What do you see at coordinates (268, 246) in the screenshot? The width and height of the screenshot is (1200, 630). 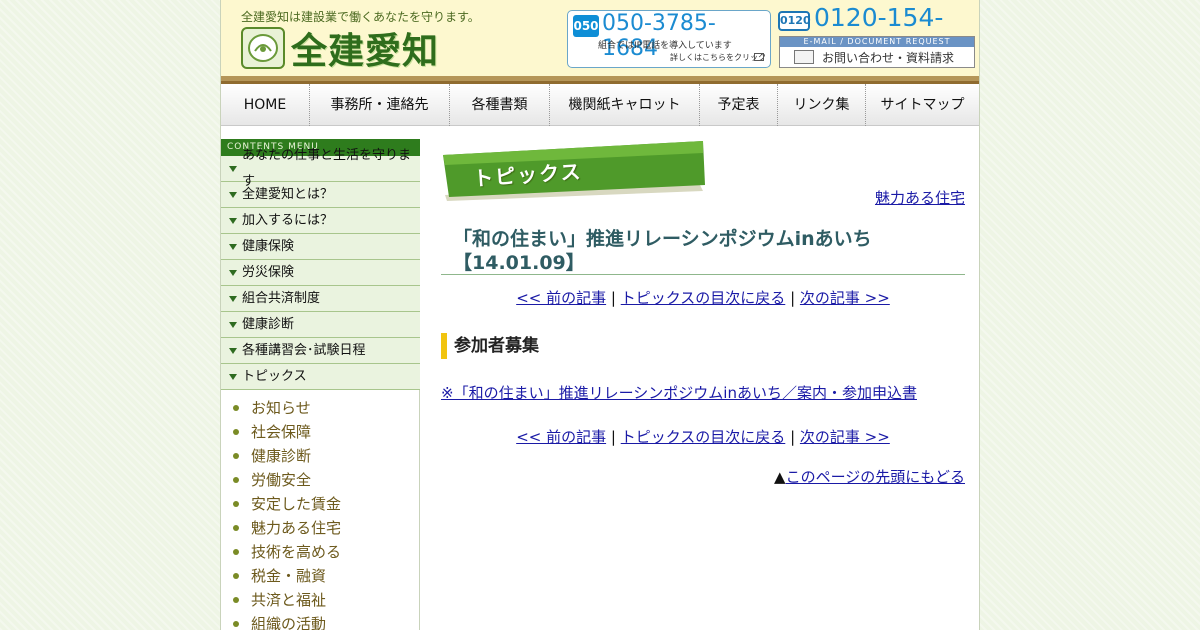 I see `sidebar-item-label: 健康保険` at bounding box center [268, 246].